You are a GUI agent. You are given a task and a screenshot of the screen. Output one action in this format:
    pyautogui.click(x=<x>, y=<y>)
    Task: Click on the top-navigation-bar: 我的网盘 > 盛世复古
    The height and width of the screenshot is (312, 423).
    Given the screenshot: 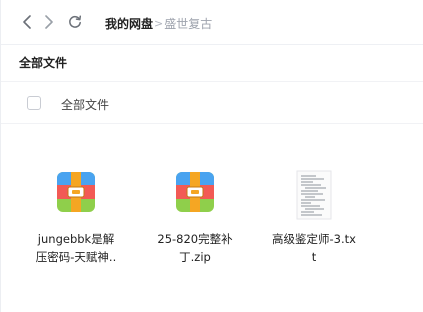 What is the action you would take?
    pyautogui.click(x=212, y=22)
    